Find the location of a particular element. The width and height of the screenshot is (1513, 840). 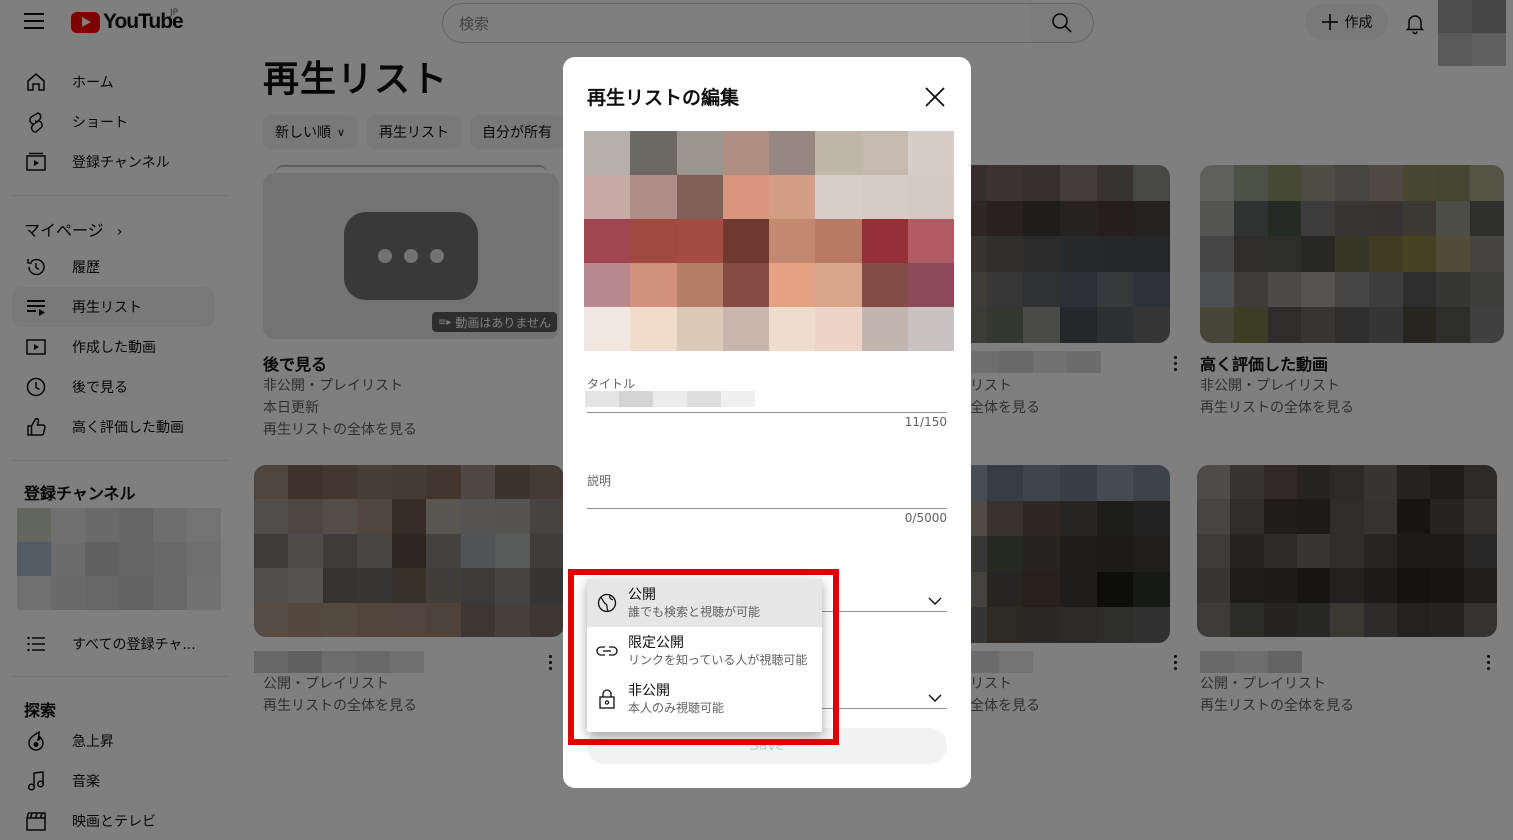

description-char-count: 0/5000 is located at coordinates (925, 518).